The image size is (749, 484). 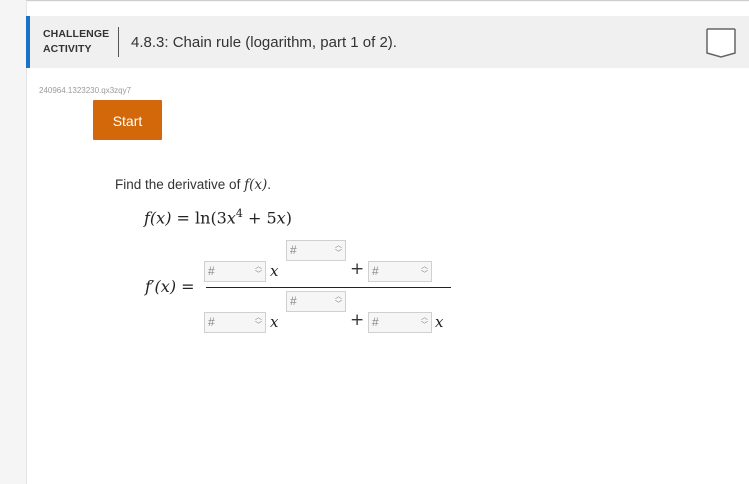 What do you see at coordinates (170, 286) in the screenshot?
I see `derivative-lhs: f′(x) =` at bounding box center [170, 286].